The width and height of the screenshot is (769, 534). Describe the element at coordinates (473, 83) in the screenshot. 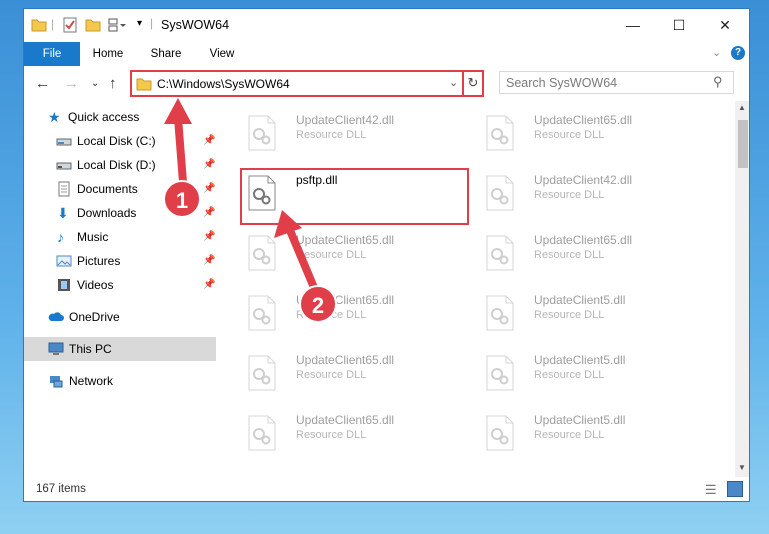

I see `refresh-button: ↻` at that location.